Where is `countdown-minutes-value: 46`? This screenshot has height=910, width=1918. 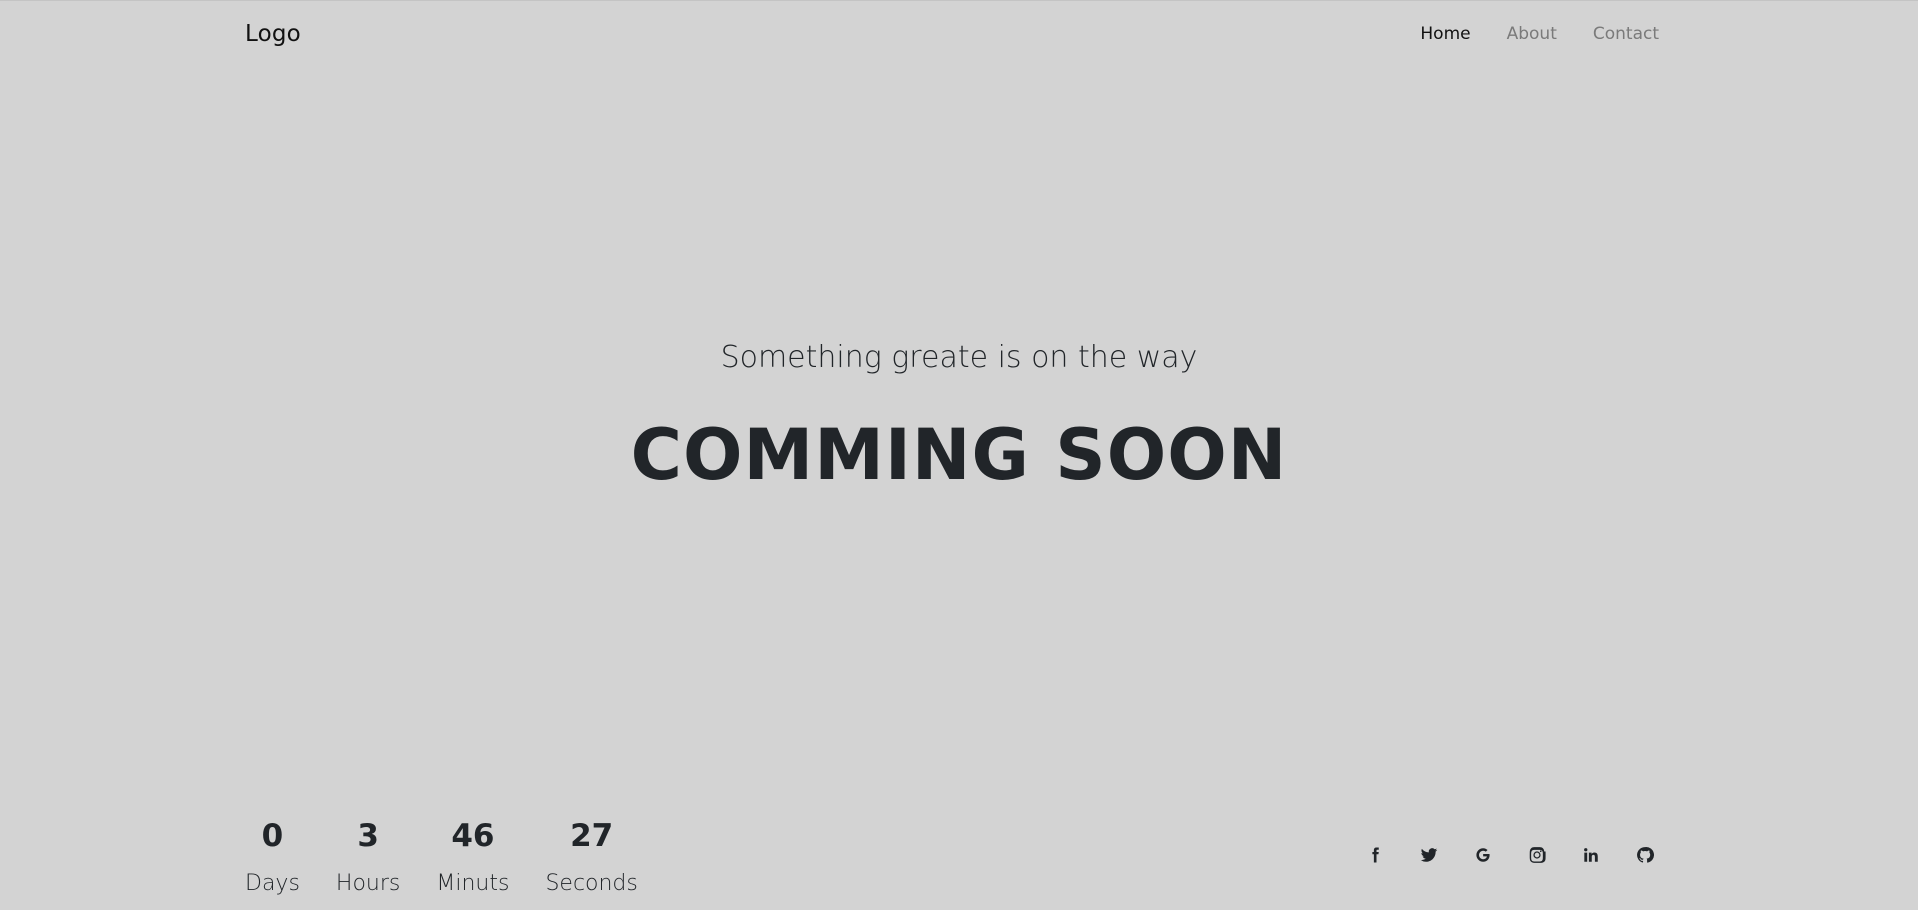
countdown-minutes-value: 46 is located at coordinates (473, 836).